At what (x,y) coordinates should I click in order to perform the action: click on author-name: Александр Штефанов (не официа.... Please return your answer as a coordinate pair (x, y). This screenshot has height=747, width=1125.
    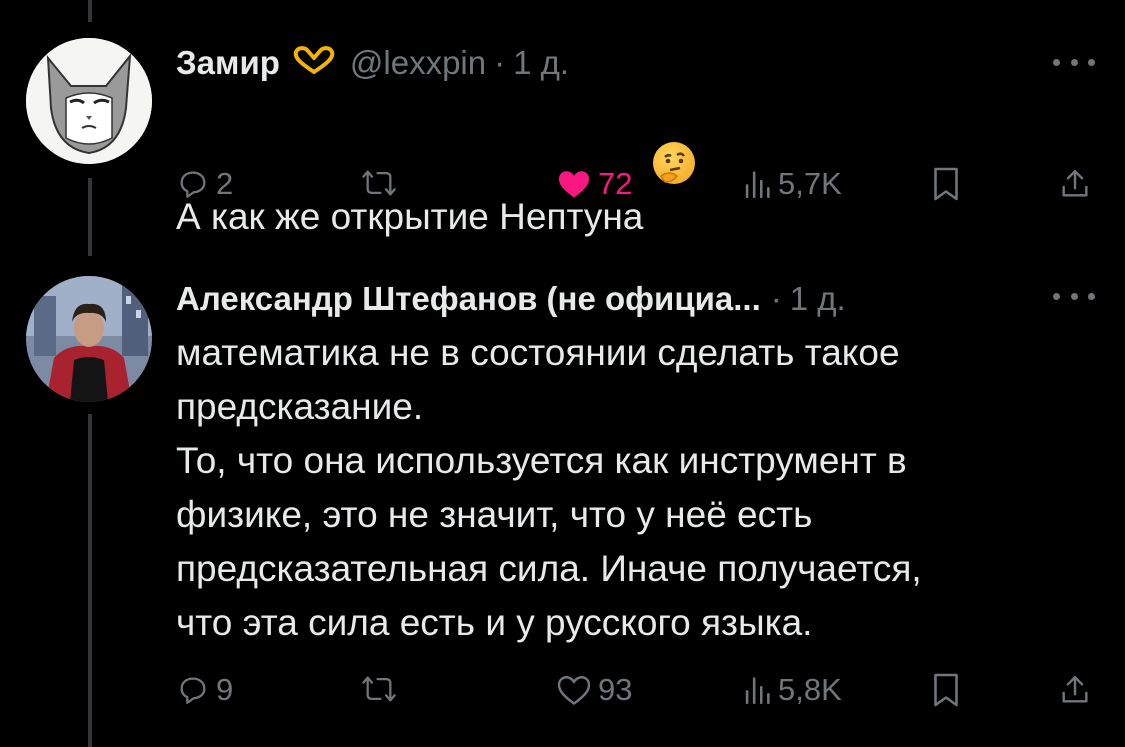
    Looking at the image, I should click on (468, 299).